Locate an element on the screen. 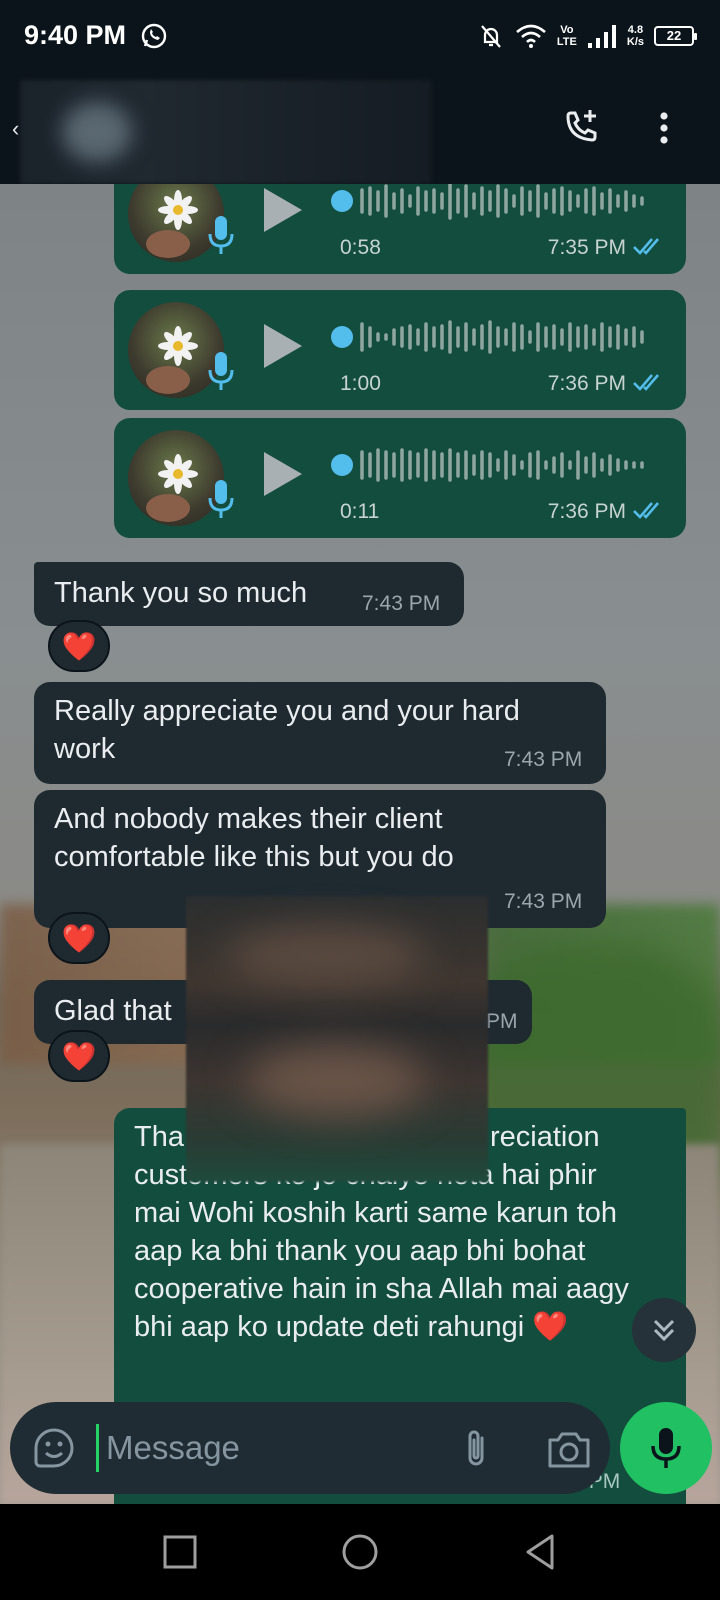  message-input-bar is located at coordinates (310, 1448).